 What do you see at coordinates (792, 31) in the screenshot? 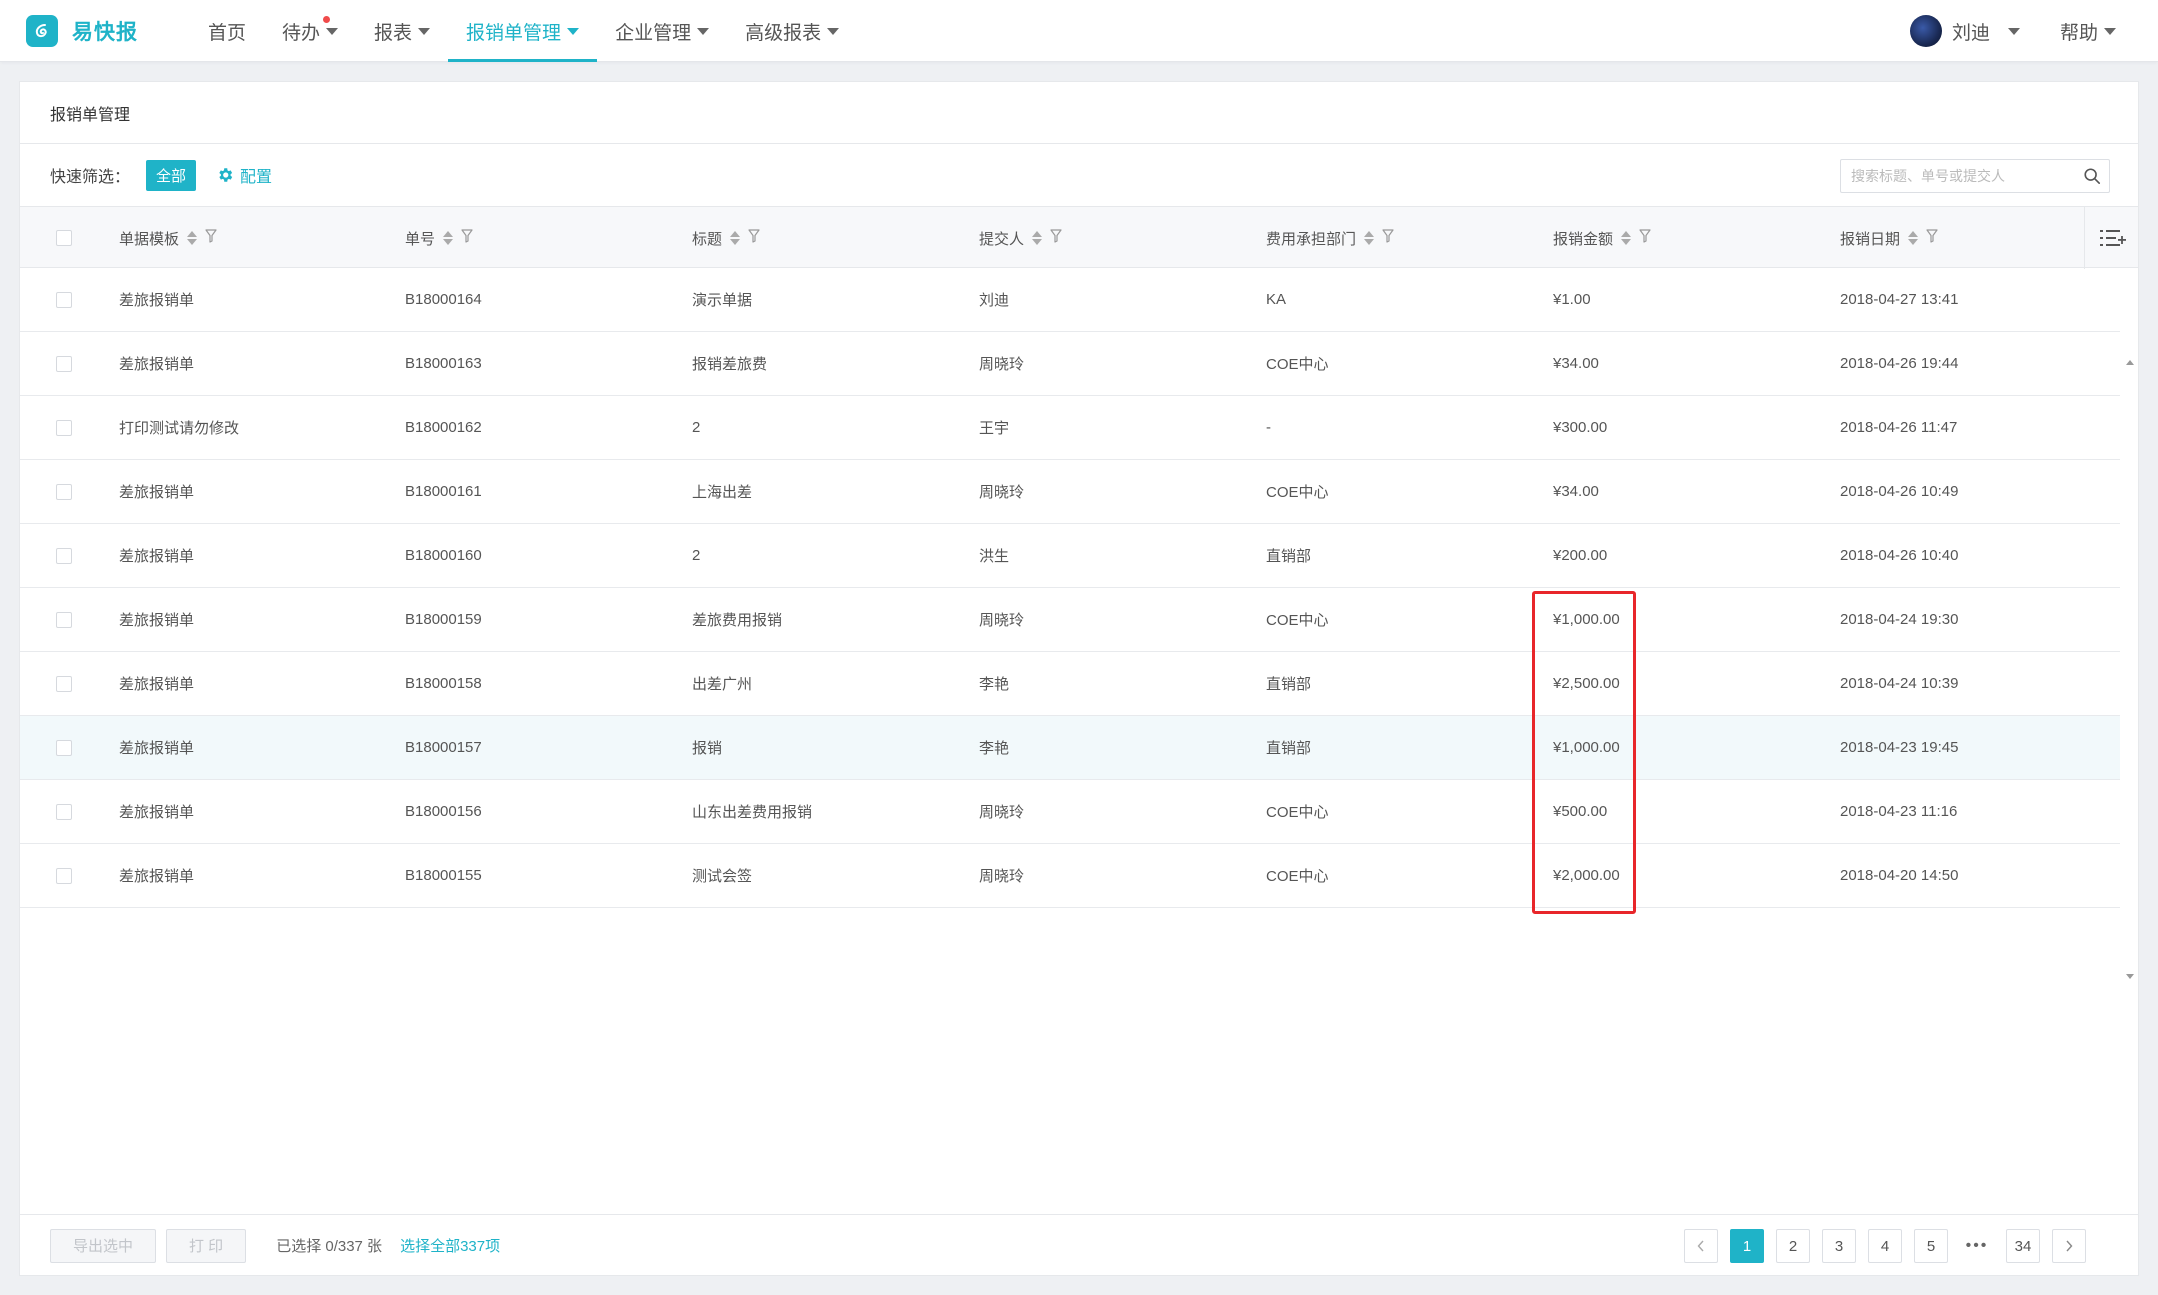
I see `nav-item-5: 高级报表` at bounding box center [792, 31].